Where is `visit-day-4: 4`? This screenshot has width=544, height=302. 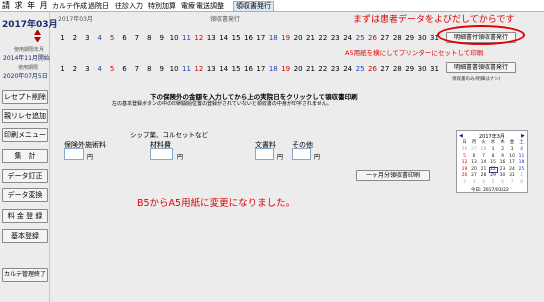
visit-day-4: 4 is located at coordinates (99, 69).